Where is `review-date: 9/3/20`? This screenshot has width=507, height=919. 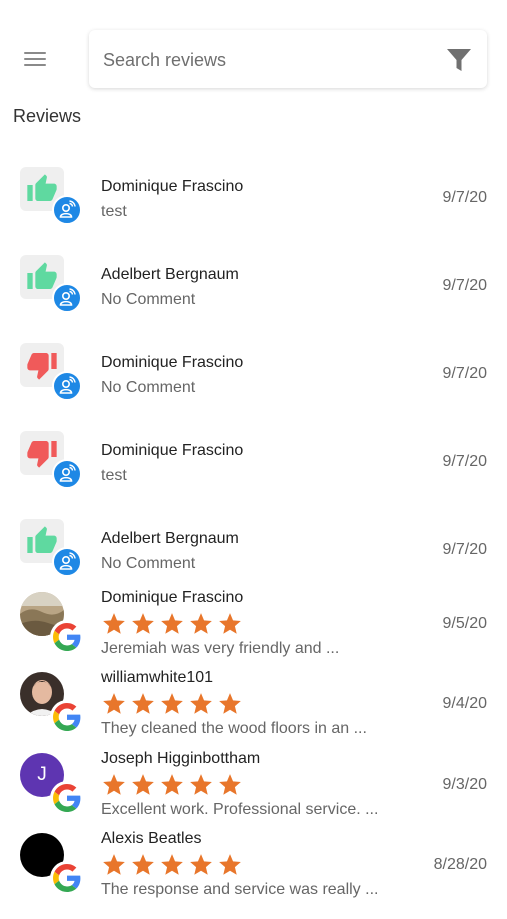
review-date: 9/3/20 is located at coordinates (464, 784).